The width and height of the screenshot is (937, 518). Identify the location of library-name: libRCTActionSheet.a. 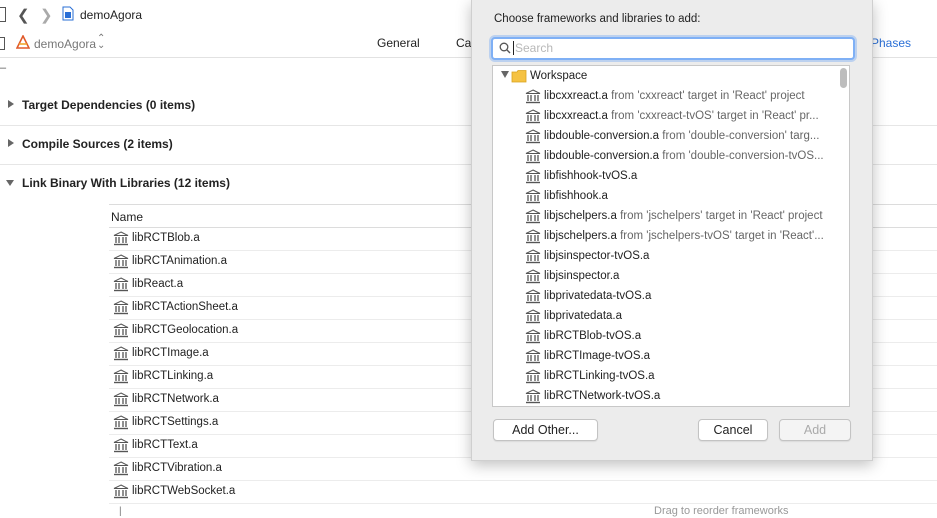
(185, 307).